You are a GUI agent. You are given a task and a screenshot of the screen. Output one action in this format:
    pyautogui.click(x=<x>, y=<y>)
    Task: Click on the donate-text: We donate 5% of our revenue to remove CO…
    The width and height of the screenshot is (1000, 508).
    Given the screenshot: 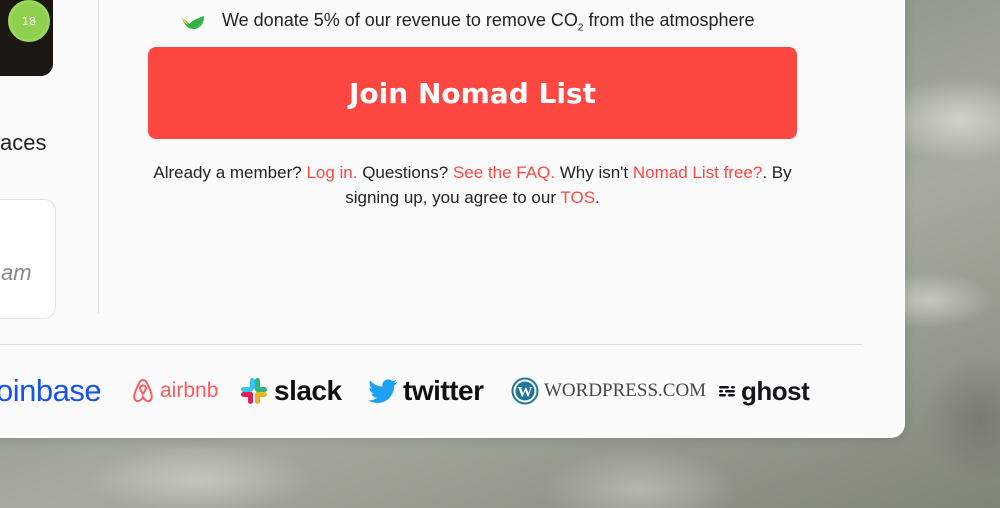 What is the action you would take?
    pyautogui.click(x=488, y=22)
    